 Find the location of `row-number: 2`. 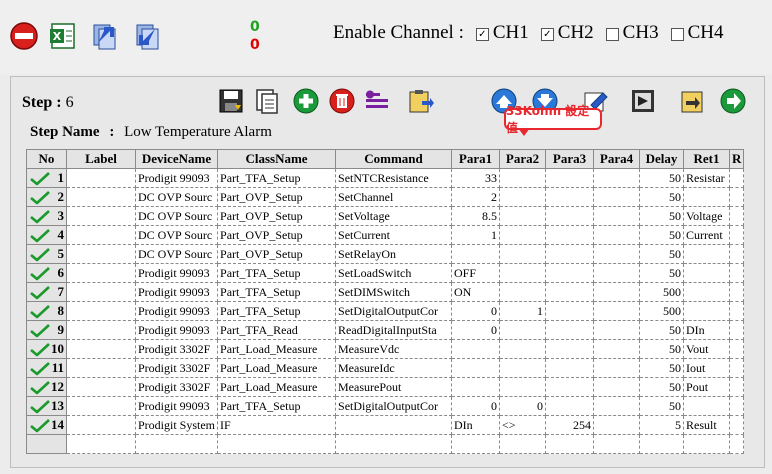

row-number: 2 is located at coordinates (46, 197).